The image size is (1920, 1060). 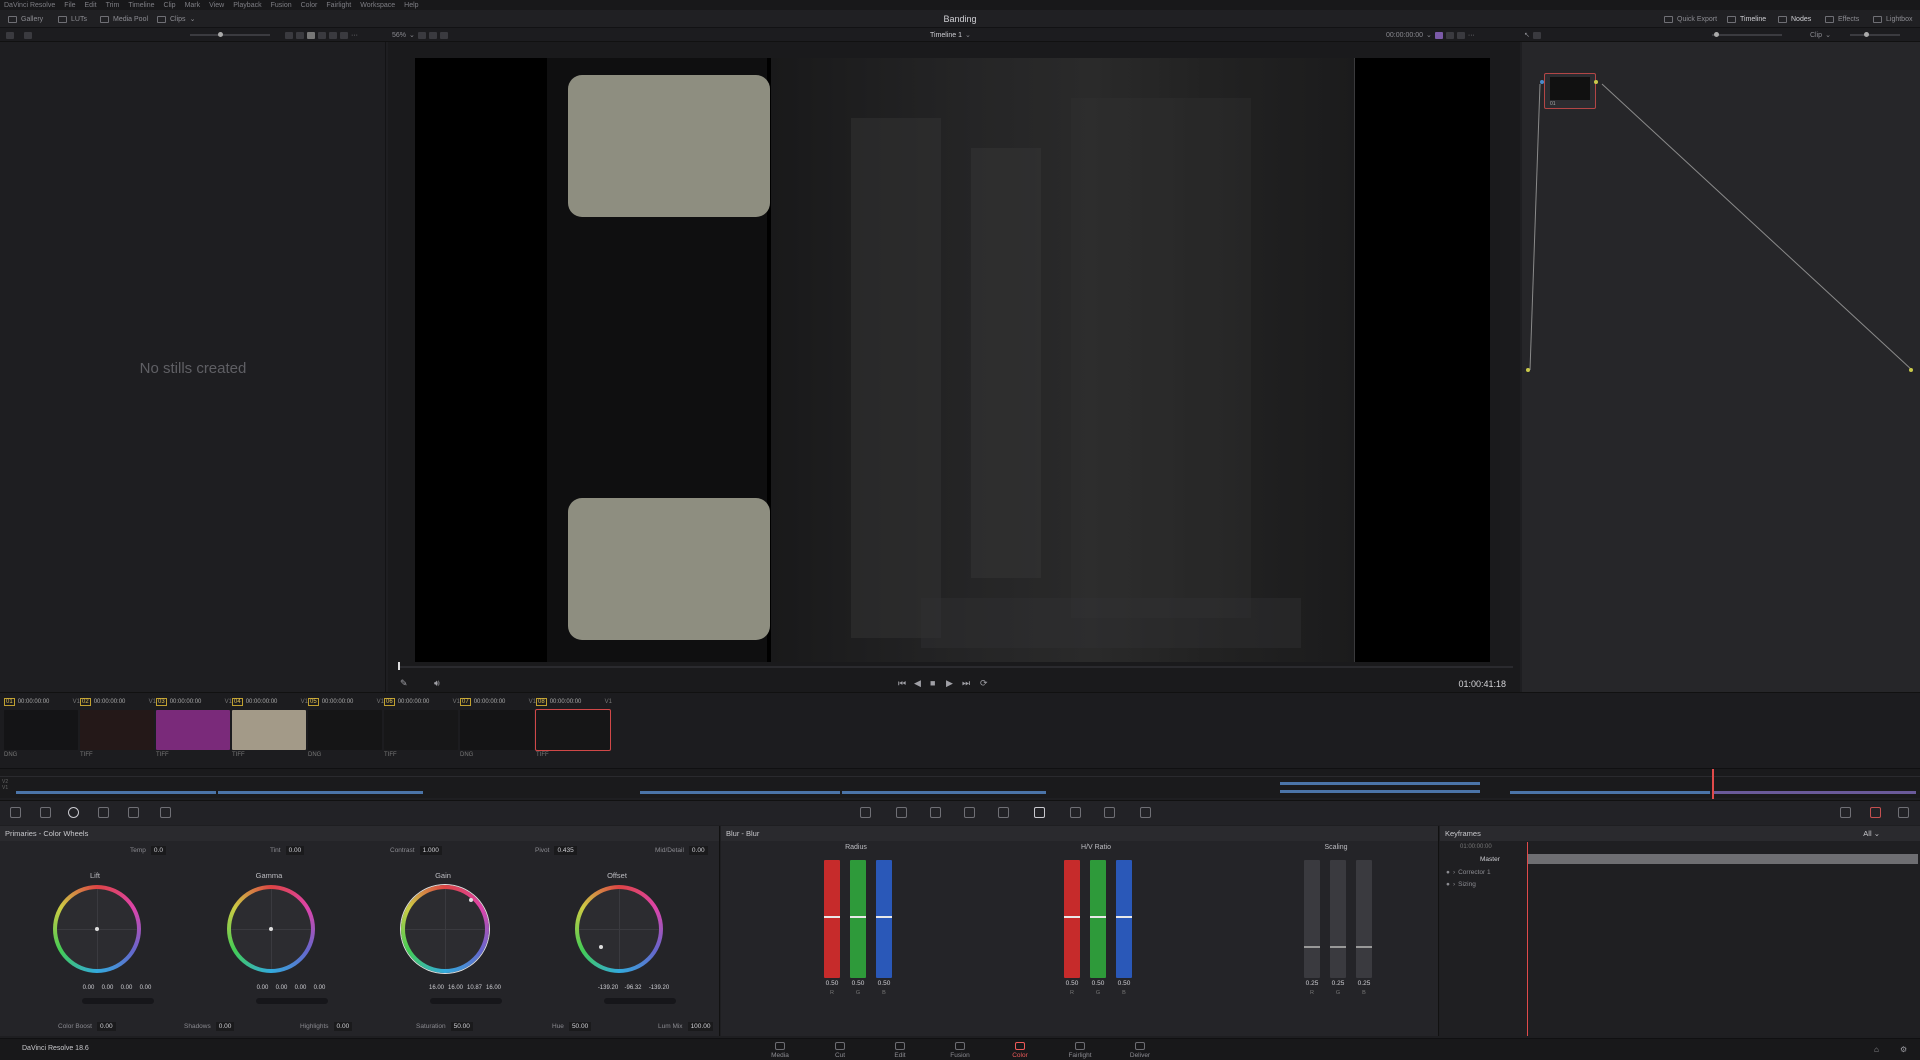 What do you see at coordinates (287, 850) in the screenshot?
I see `tint-field: Tint 0.00` at bounding box center [287, 850].